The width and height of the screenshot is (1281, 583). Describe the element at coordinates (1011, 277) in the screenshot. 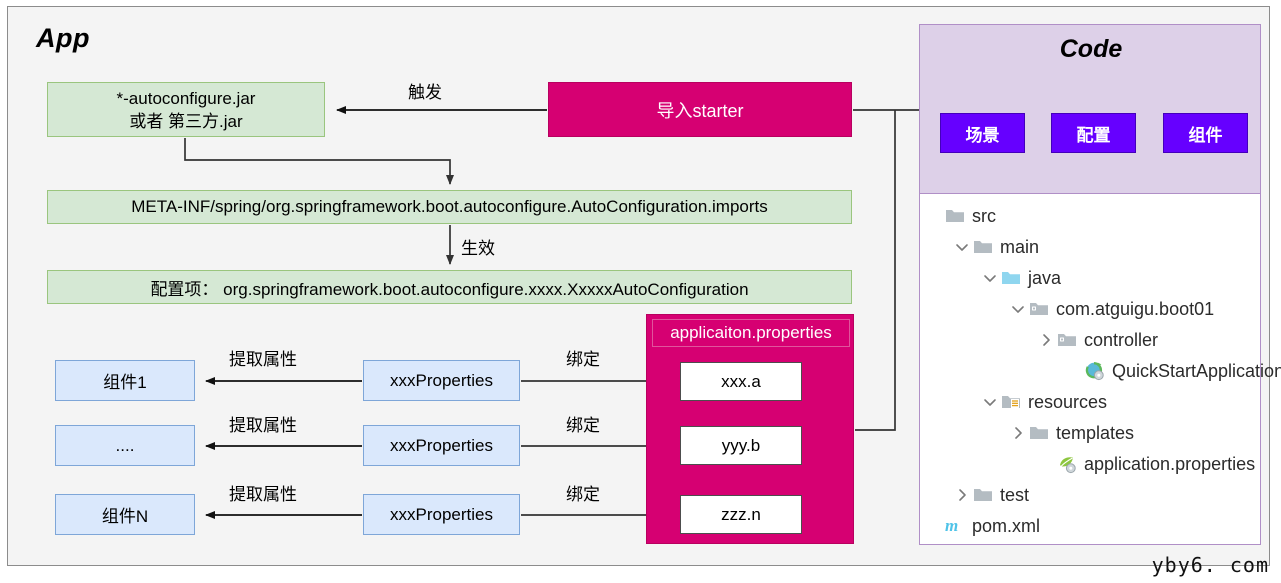

I see `folder-source-icon` at that location.